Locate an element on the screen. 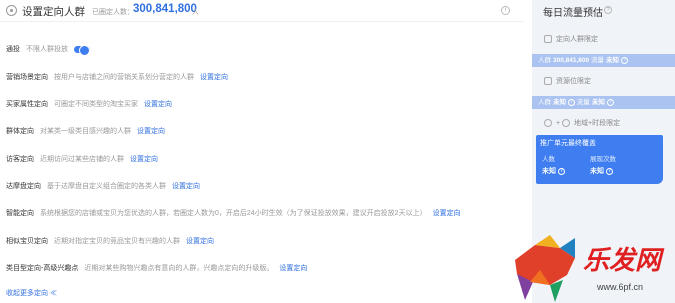  step-resource: 资源位限定 is located at coordinates (567, 81).